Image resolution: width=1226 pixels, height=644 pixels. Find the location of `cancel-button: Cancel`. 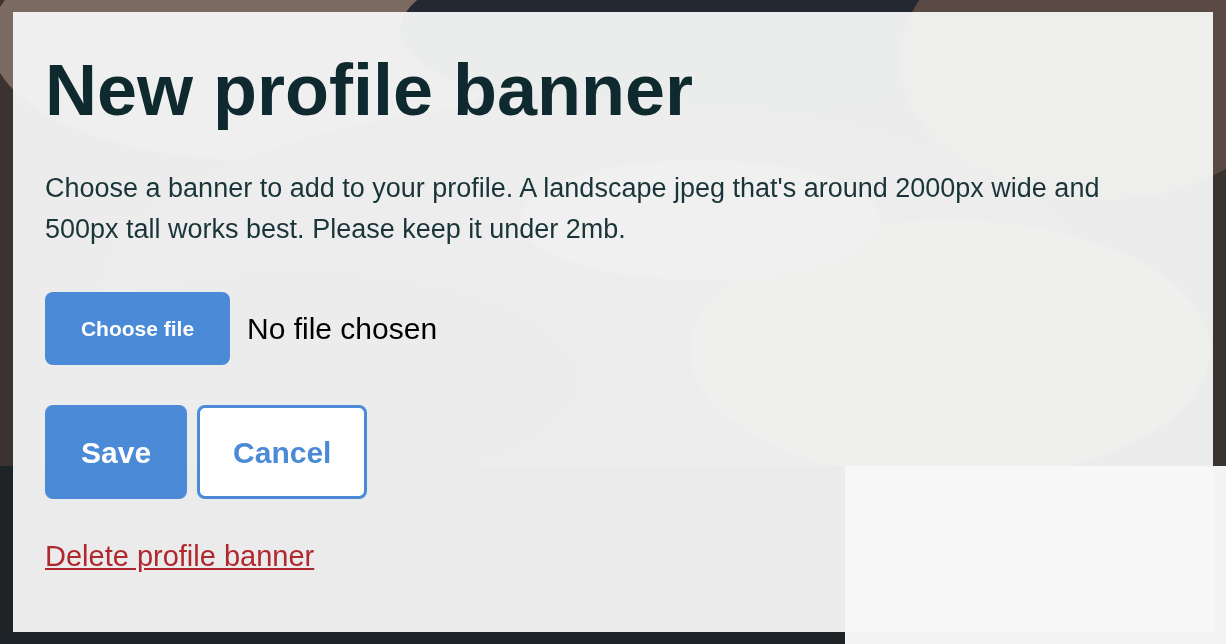

cancel-button: Cancel is located at coordinates (282, 452).